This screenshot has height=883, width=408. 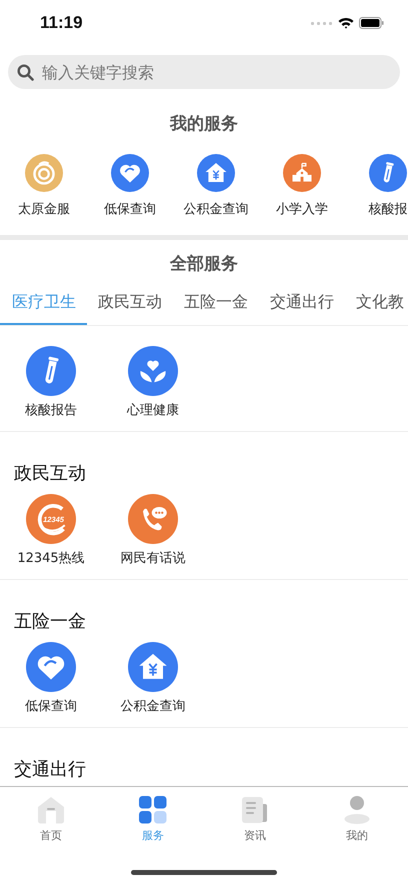 What do you see at coordinates (203, 264) in the screenshot?
I see `section-title: 全部服务` at bounding box center [203, 264].